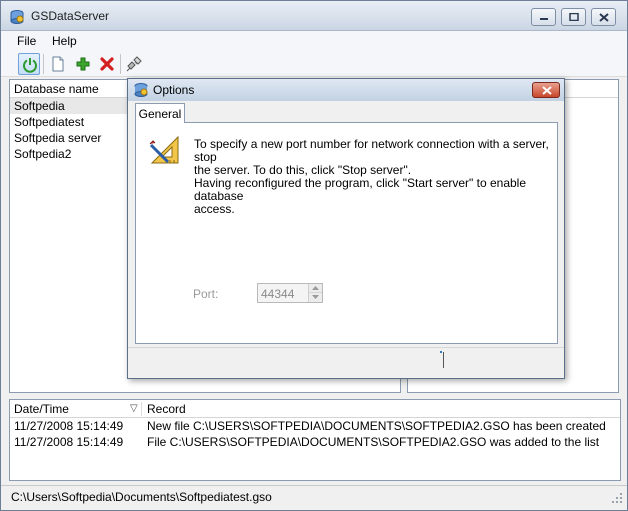 The width and height of the screenshot is (628, 511). I want to click on column-divider, so click(141, 409).